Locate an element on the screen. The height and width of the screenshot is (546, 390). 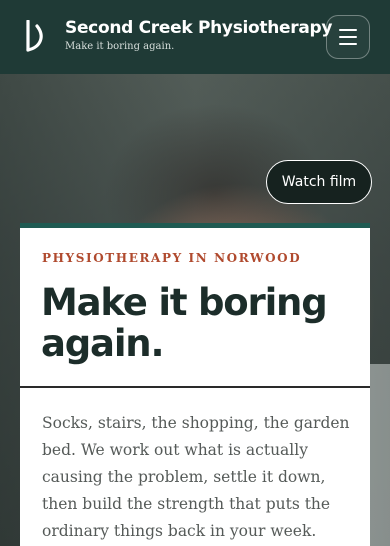
page-title: Make it boring again. is located at coordinates (184, 323).